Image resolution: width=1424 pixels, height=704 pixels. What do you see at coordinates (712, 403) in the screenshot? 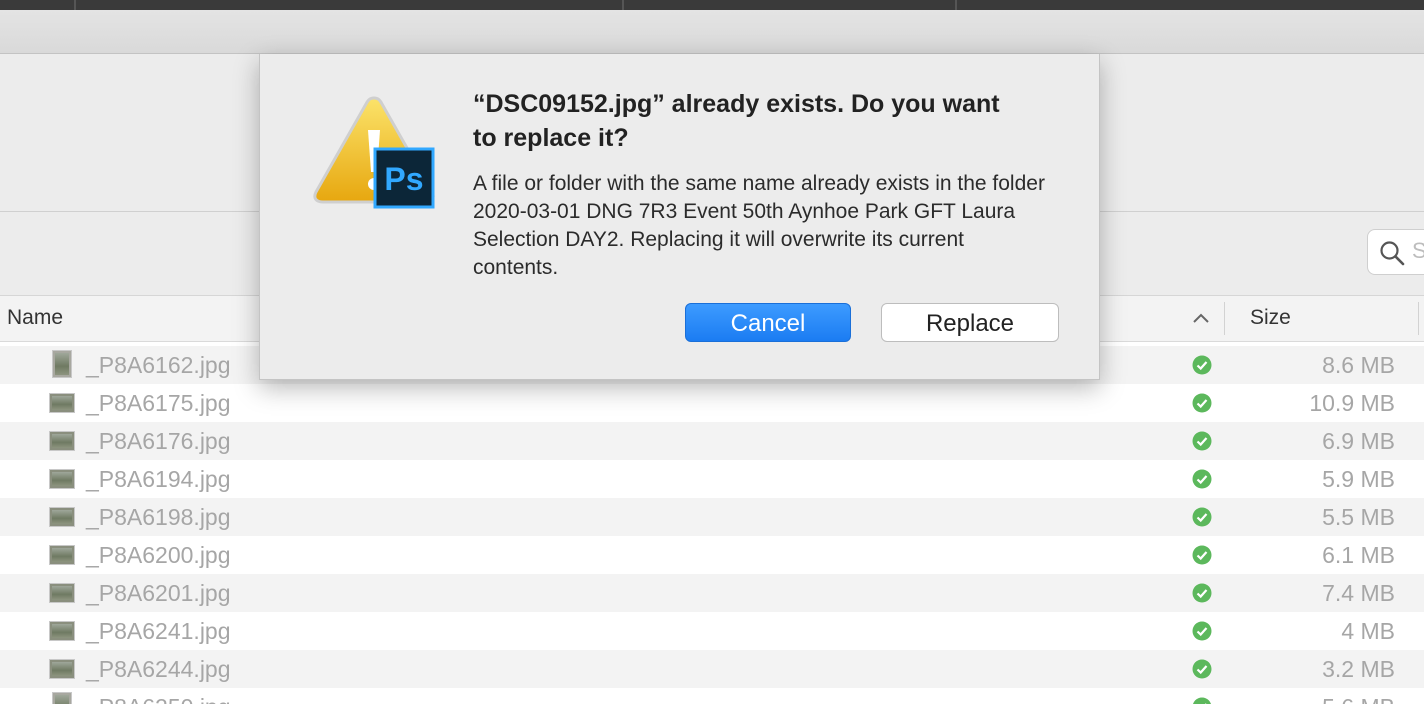
I see `file-row: _P8A6175.jpg 10.9 MB` at bounding box center [712, 403].